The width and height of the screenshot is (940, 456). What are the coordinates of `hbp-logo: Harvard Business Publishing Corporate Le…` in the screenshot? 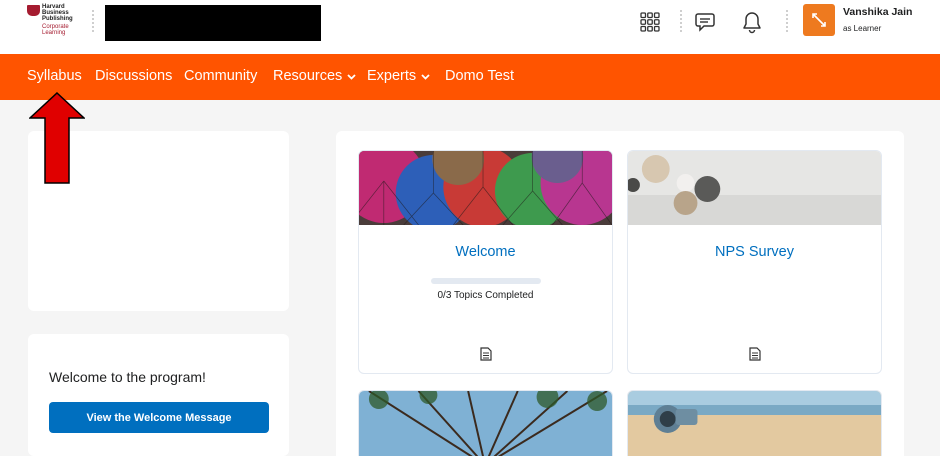 It's located at (53, 21).